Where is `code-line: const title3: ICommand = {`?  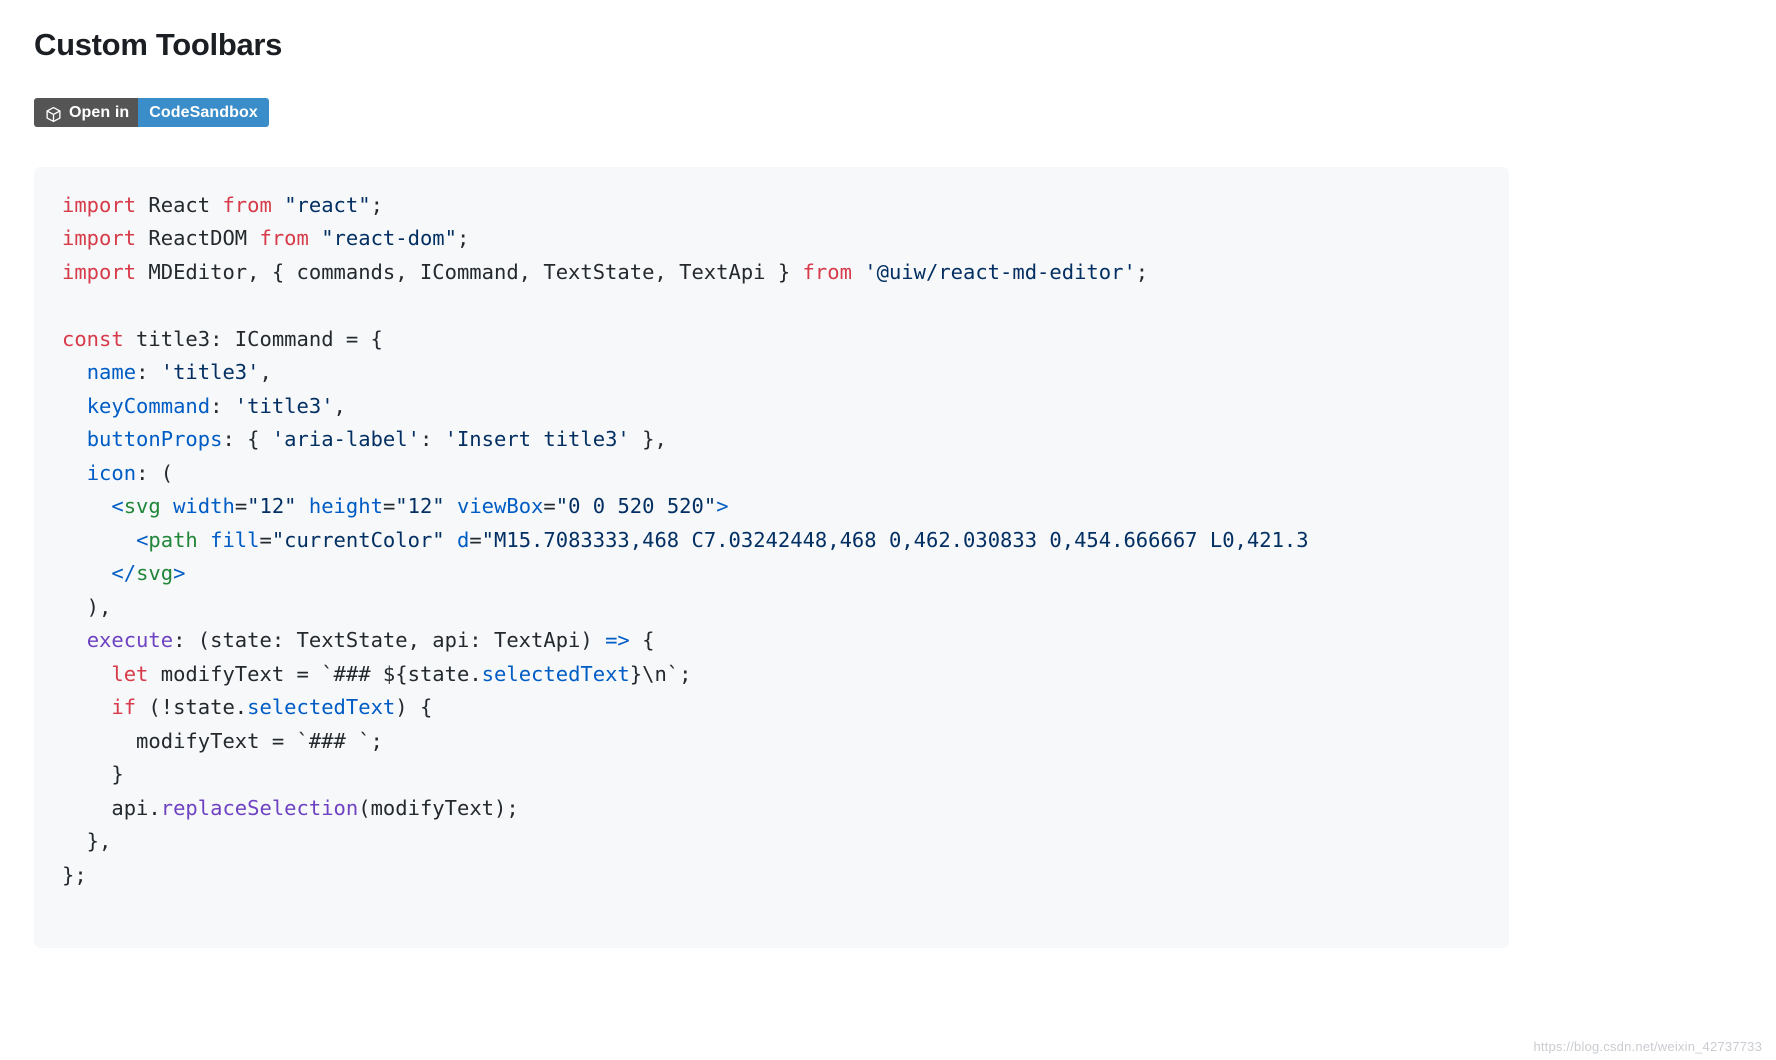
code-line: const title3: ICommand = { is located at coordinates (785, 340).